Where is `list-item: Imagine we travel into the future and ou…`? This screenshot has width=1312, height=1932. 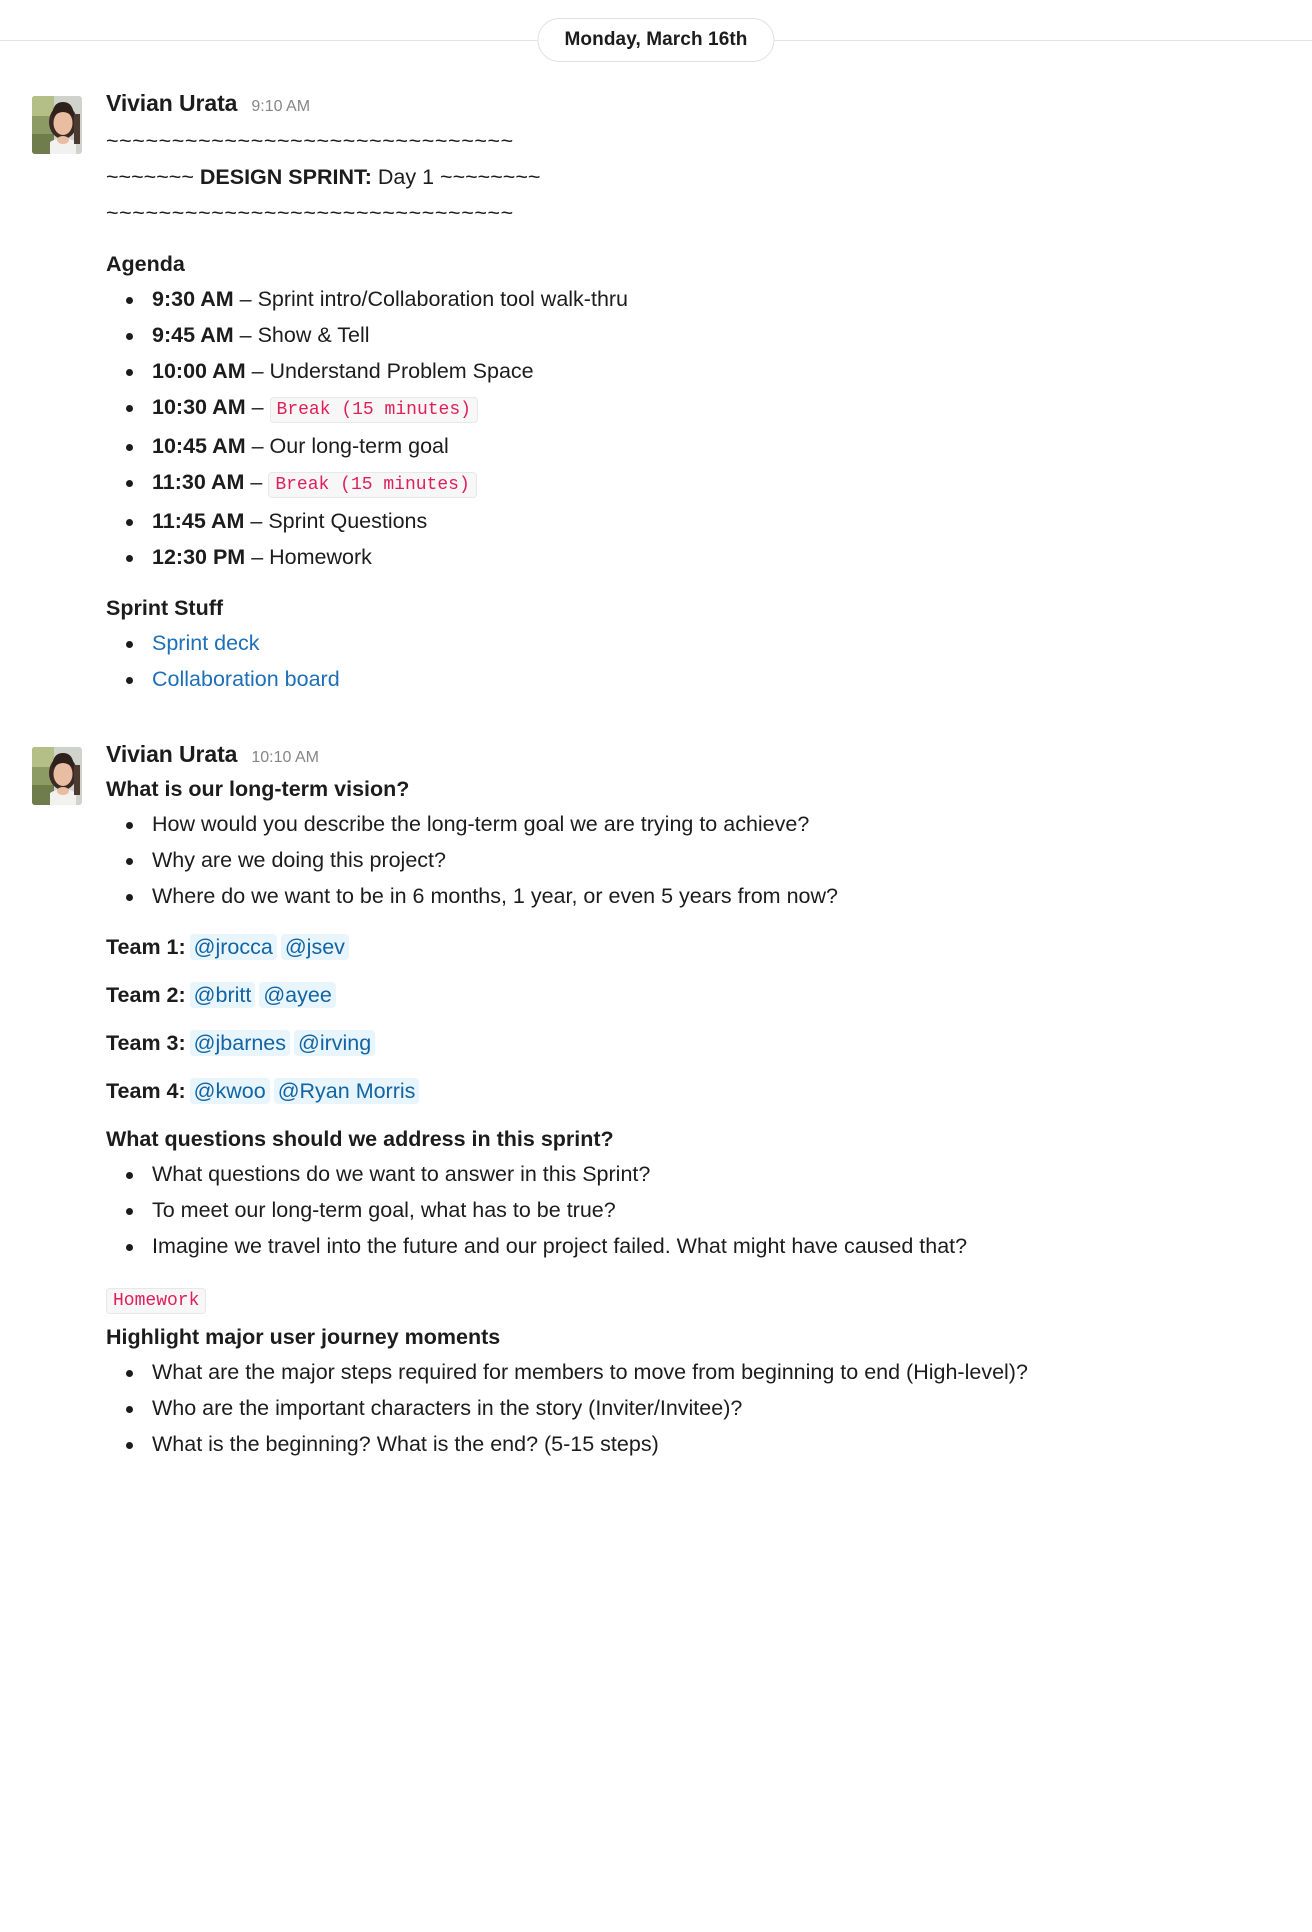 list-item: Imagine we travel into the future and ou… is located at coordinates (705, 1246).